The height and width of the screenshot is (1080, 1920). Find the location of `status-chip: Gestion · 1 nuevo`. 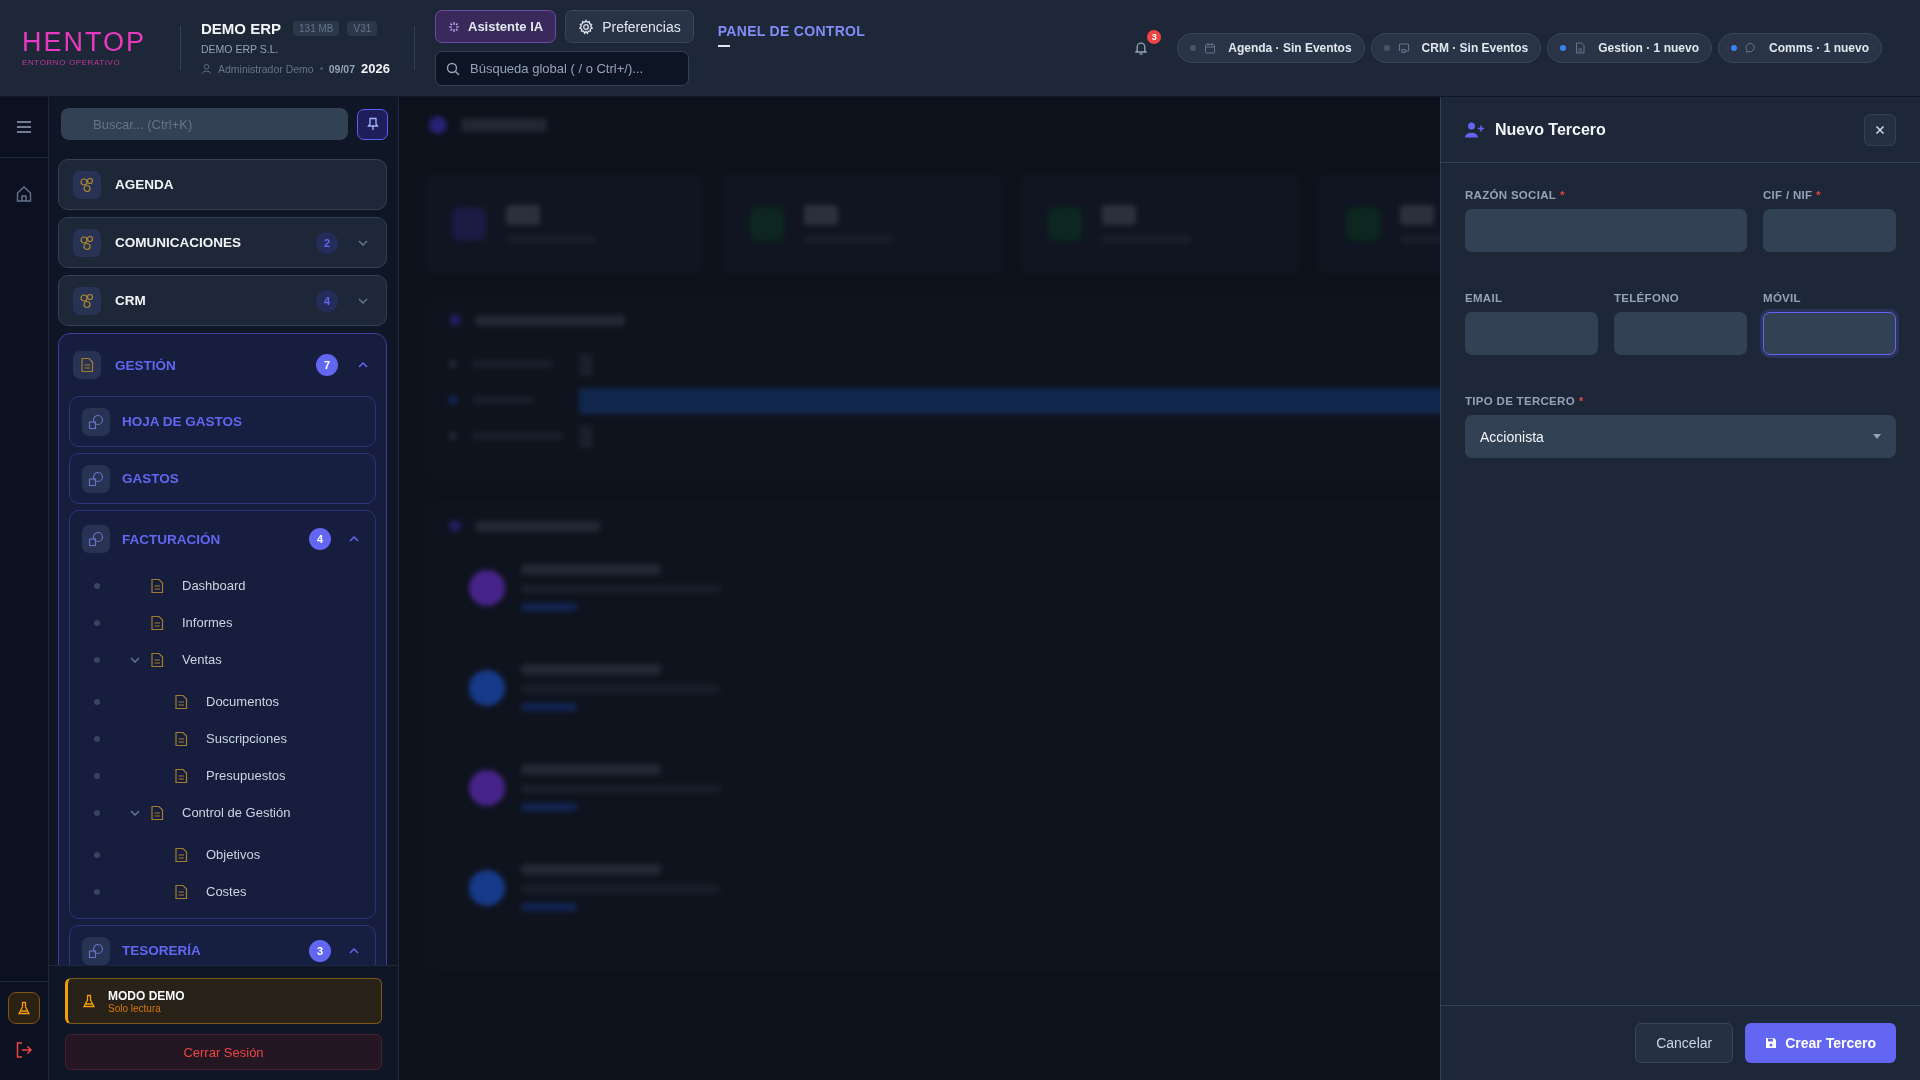

status-chip: Gestion · 1 nuevo is located at coordinates (1629, 48).